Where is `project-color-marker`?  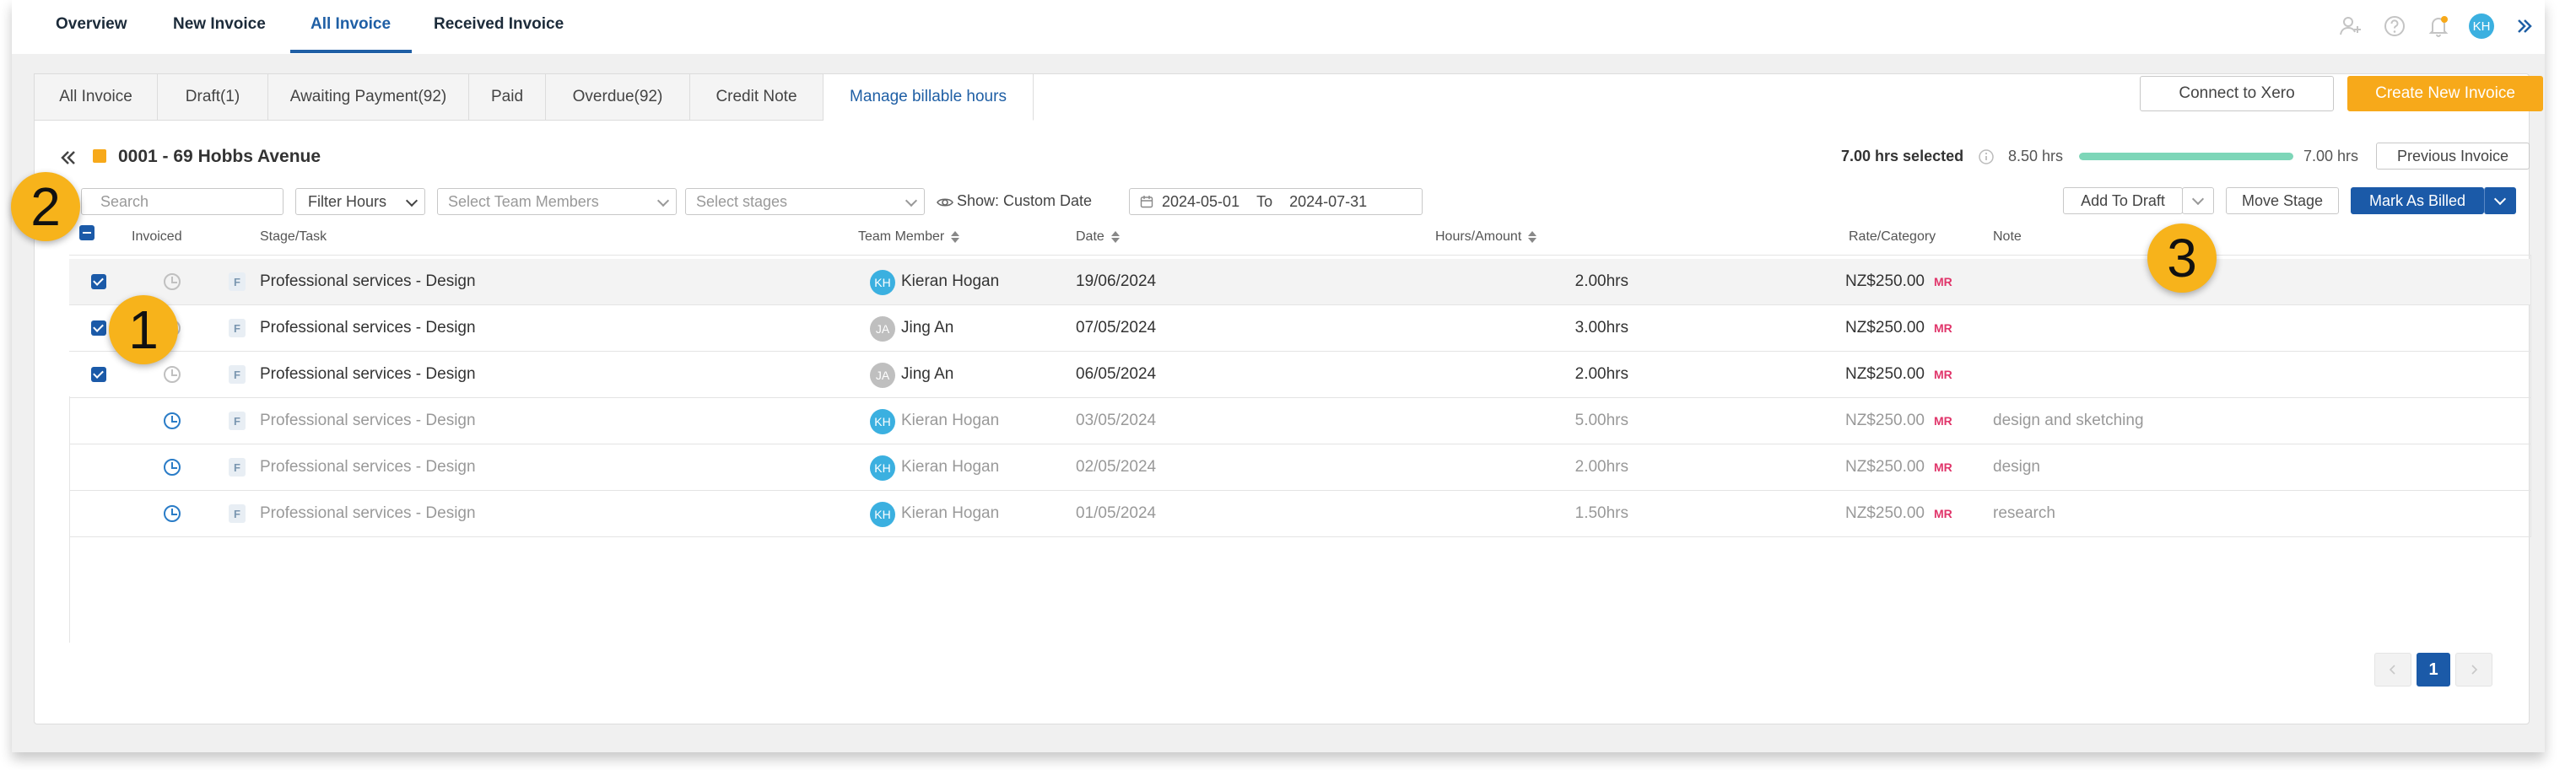 project-color-marker is located at coordinates (99, 156).